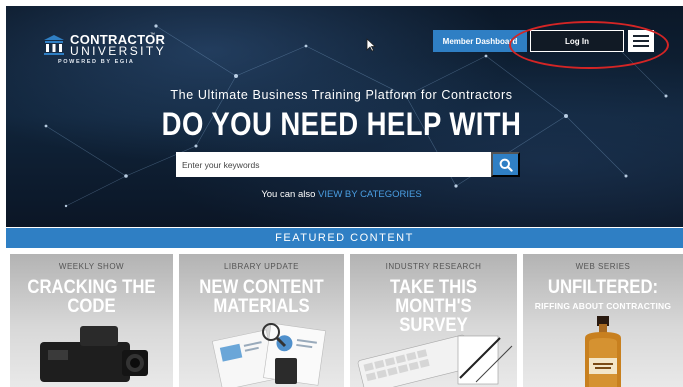 Image resolution: width=683 pixels, height=387 pixels. Describe the element at coordinates (433, 316) in the screenshot. I see `card-title-line: MONTH'S SURVEY` at that location.